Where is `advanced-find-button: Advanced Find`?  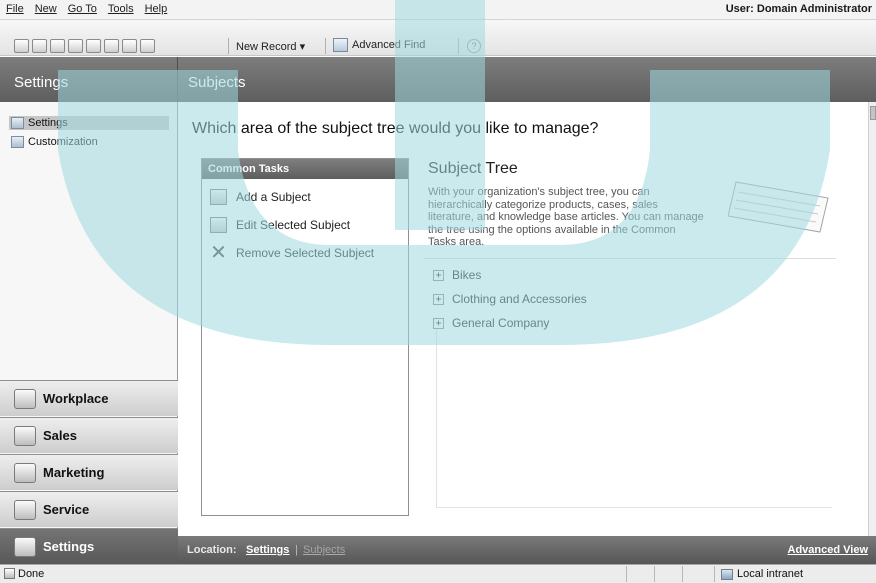
advanced-find-button: Advanced Find is located at coordinates (379, 45).